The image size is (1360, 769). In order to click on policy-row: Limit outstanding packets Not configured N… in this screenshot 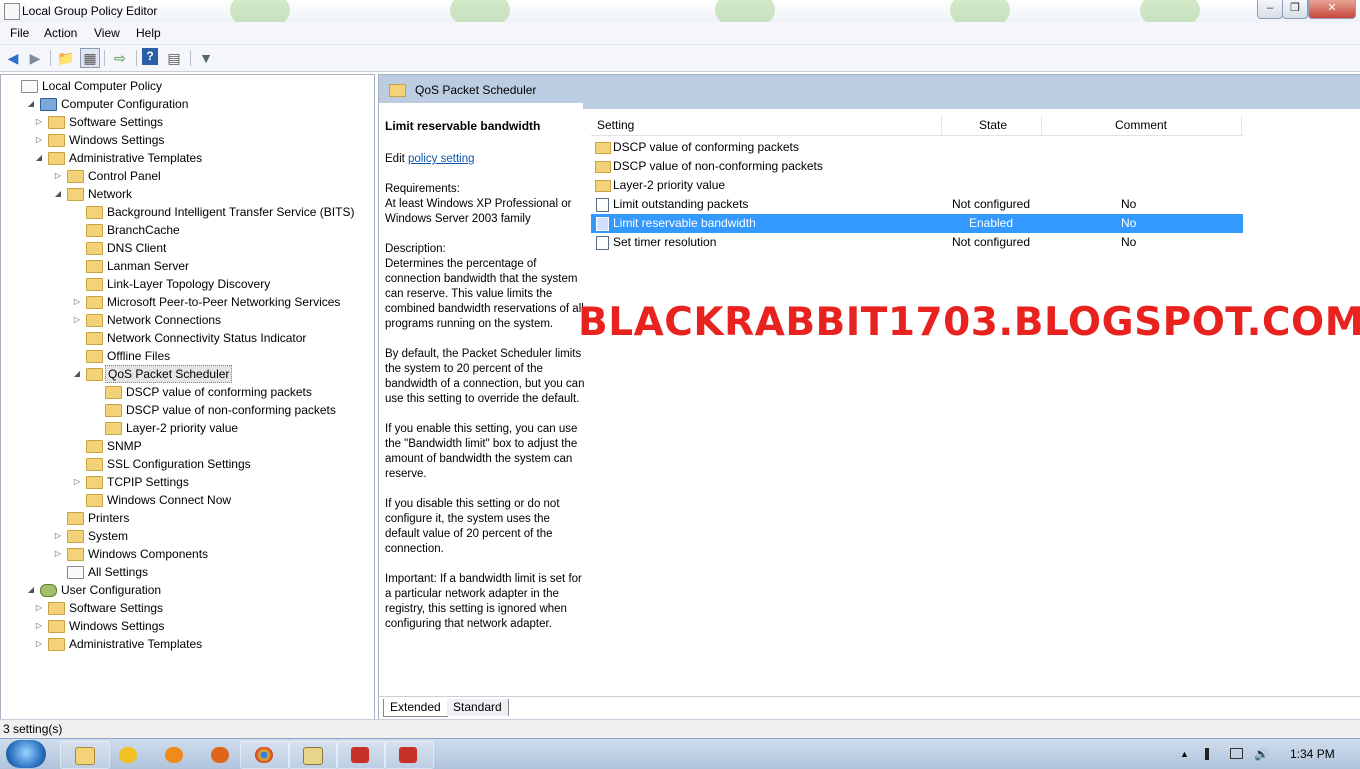, I will do `click(917, 204)`.